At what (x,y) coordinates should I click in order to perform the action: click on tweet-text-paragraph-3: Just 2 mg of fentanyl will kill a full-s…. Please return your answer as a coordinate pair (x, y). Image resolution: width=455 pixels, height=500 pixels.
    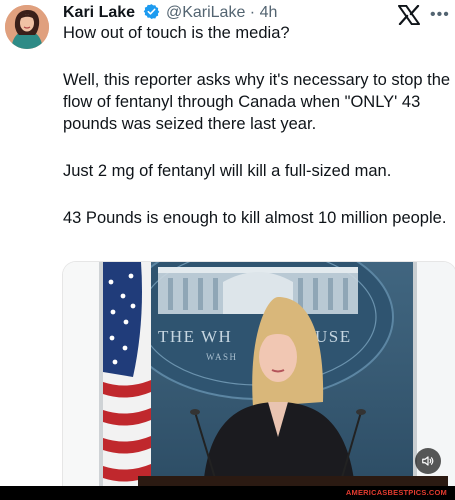
    Looking at the image, I should click on (227, 171).